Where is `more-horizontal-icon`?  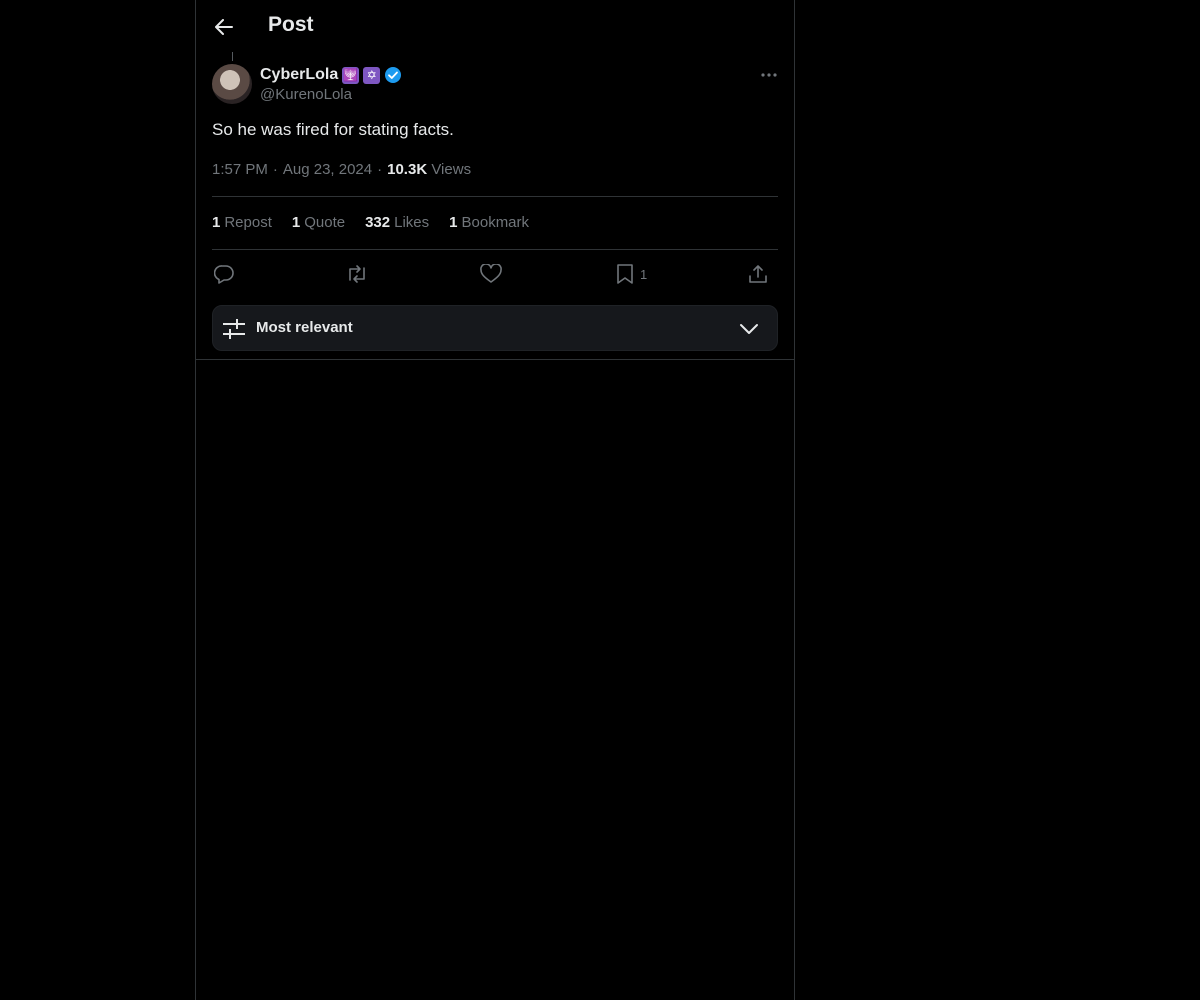
more-horizontal-icon is located at coordinates (769, 75).